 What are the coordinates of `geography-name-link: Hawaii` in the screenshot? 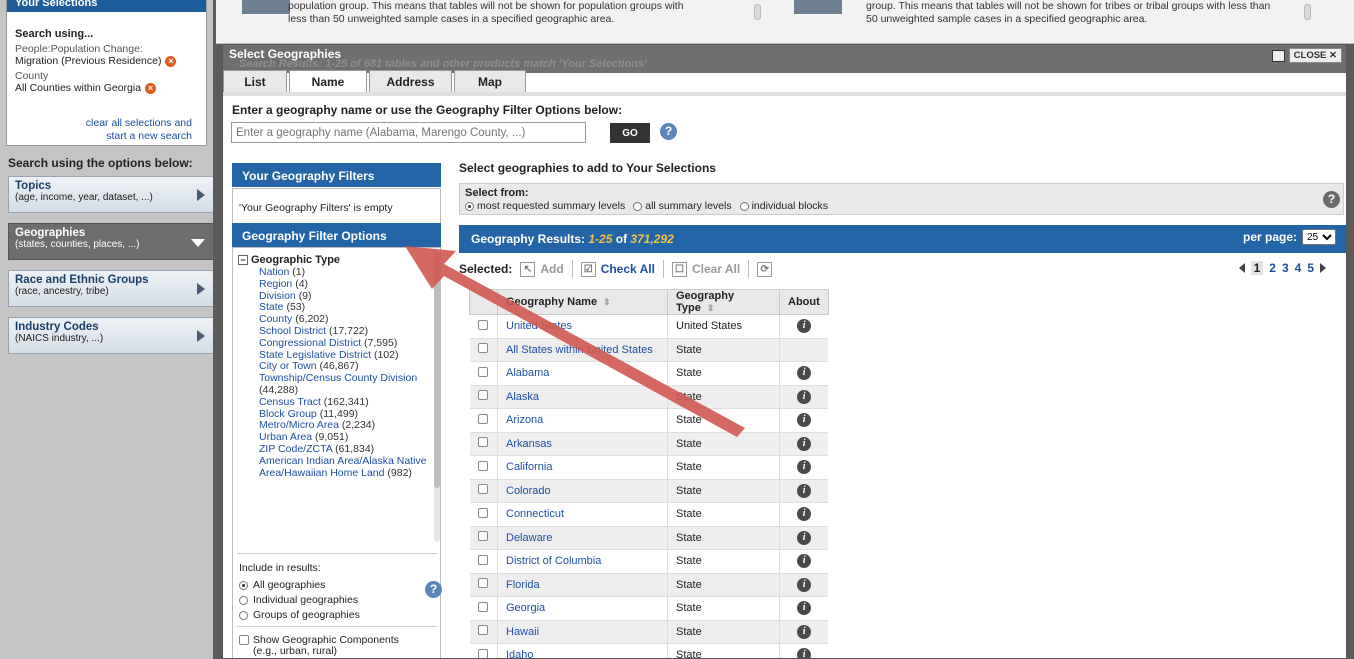 It's located at (582, 632).